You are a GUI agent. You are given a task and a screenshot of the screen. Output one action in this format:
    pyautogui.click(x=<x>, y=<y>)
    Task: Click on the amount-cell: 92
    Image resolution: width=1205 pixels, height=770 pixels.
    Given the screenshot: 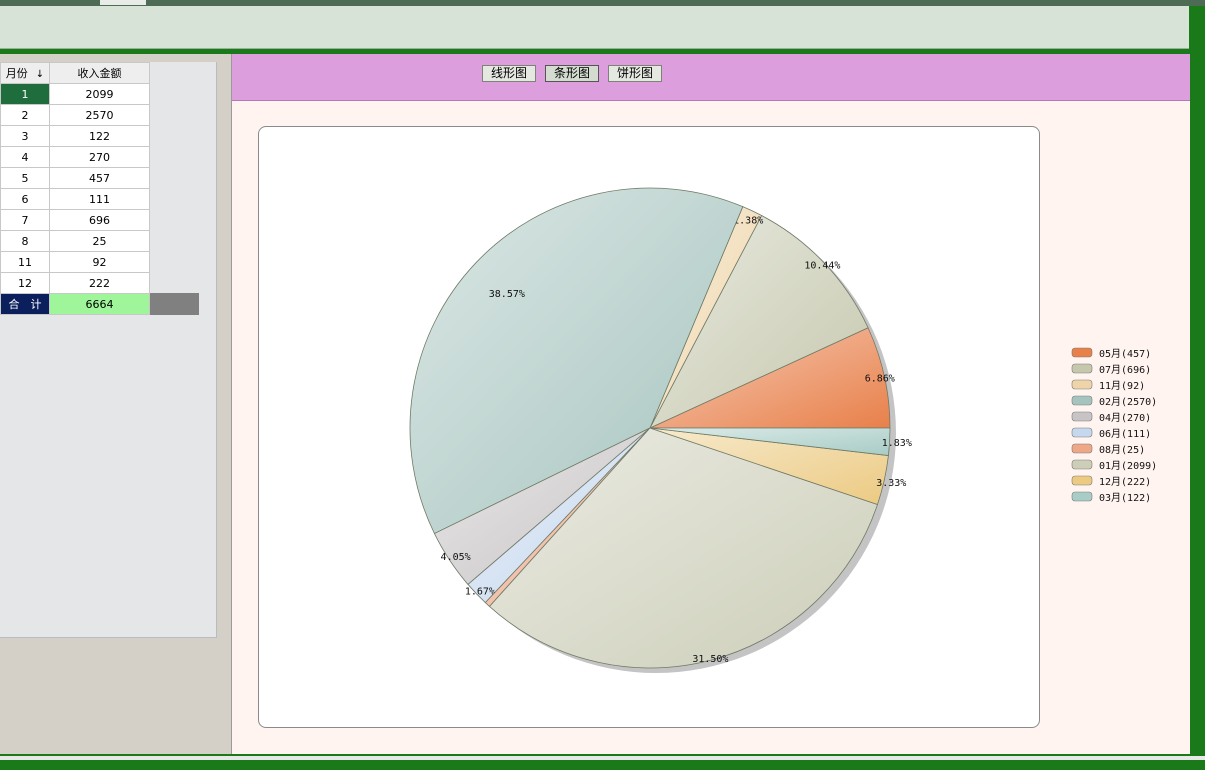 What is the action you would take?
    pyautogui.click(x=99, y=262)
    